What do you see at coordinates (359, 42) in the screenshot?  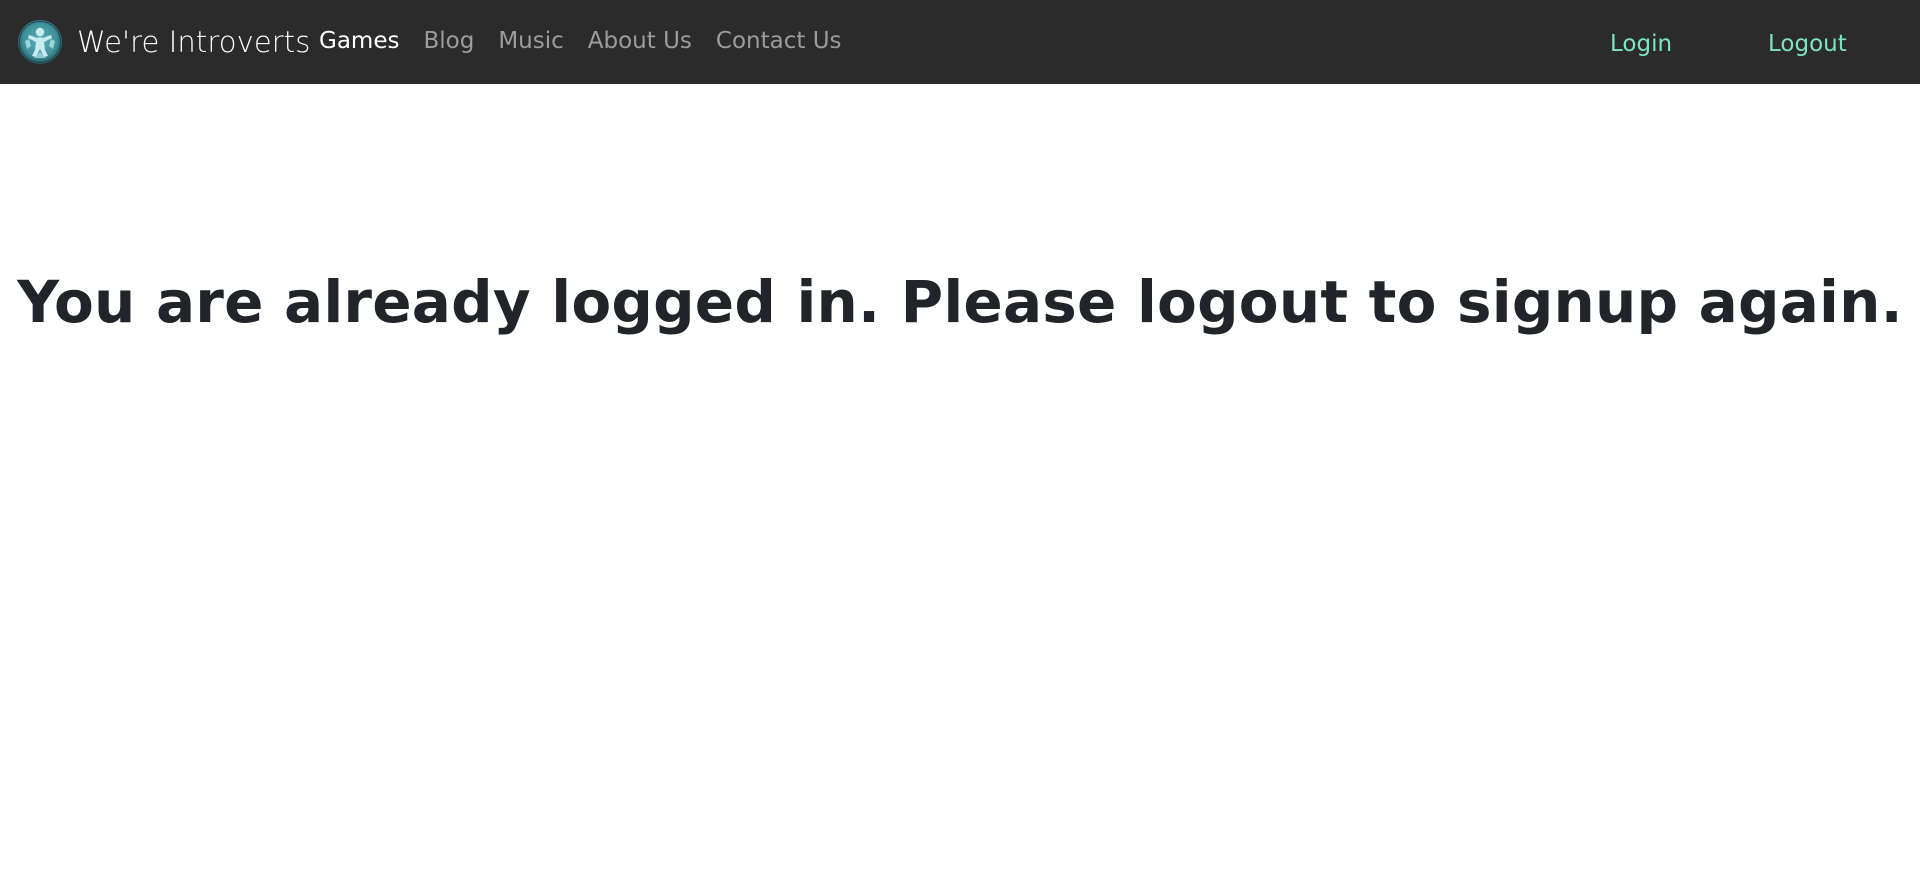 I see `nav-item-games: Games` at bounding box center [359, 42].